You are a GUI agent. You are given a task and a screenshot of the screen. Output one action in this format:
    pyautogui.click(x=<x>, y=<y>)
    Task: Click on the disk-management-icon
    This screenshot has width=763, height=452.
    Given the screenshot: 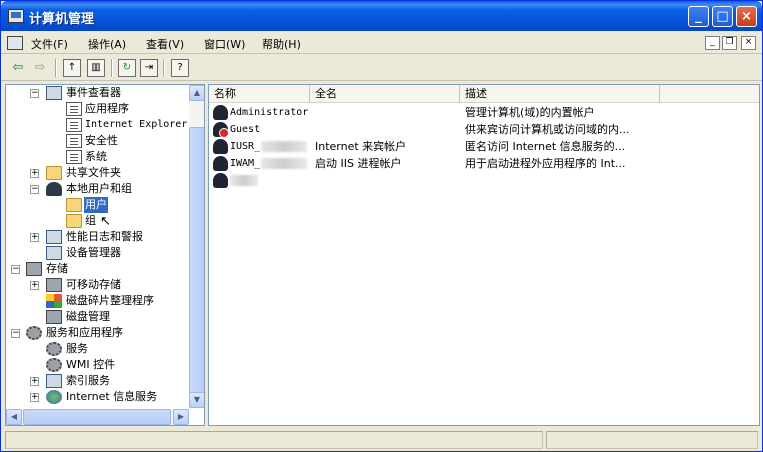 What is the action you would take?
    pyautogui.click(x=54, y=317)
    